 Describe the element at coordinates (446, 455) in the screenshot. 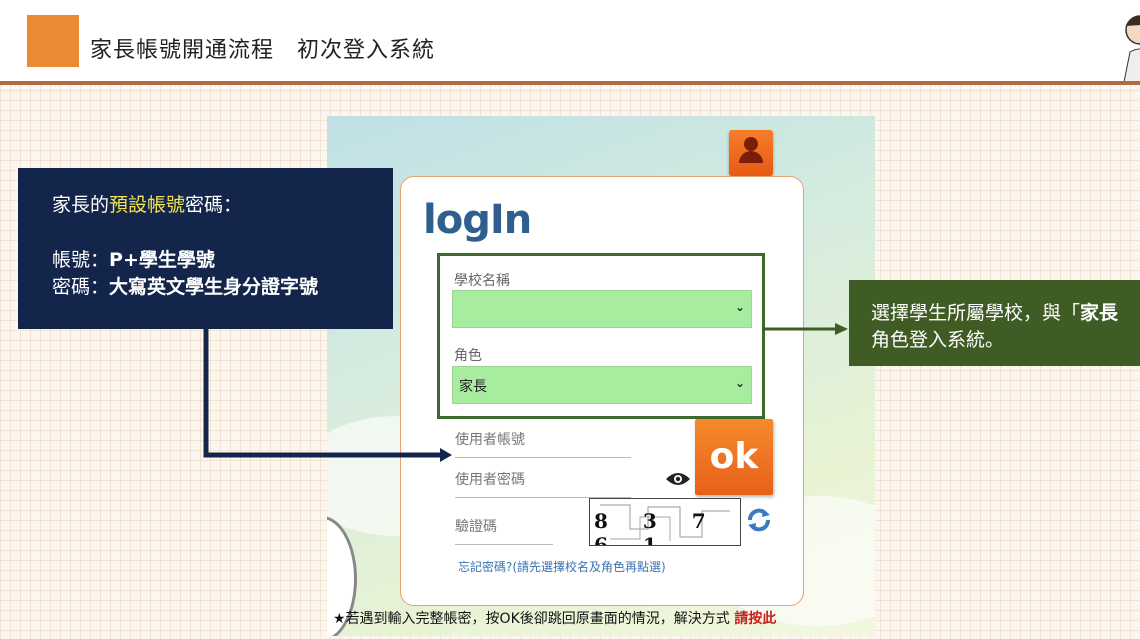

I see `credentials-arrowhead` at that location.